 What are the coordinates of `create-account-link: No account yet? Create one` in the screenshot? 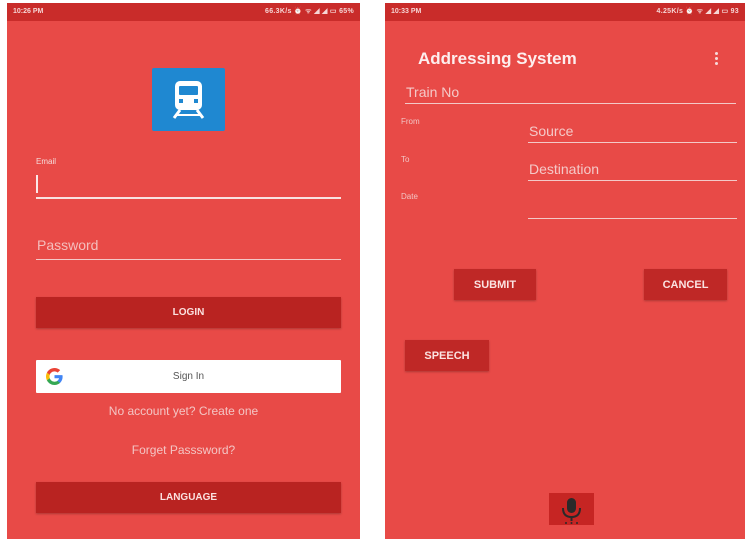 It's located at (183, 411).